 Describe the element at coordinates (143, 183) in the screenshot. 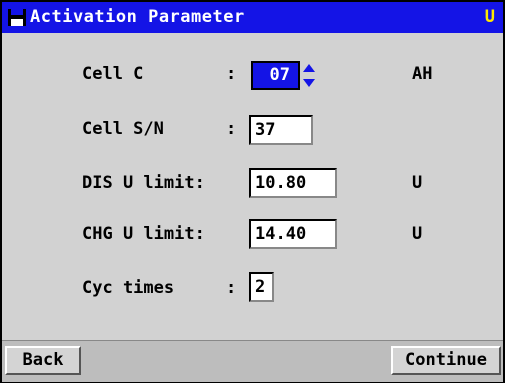

I see `dis-u-limit-label: DIS U limit:` at that location.